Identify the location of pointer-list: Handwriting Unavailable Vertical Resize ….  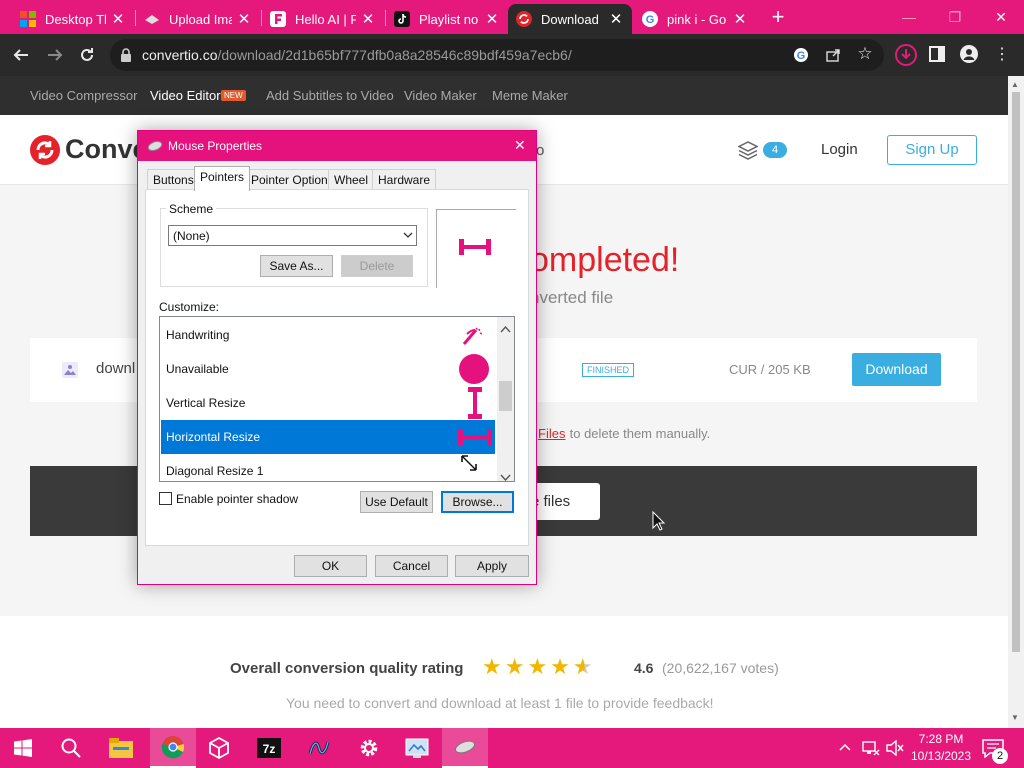
(337, 399).